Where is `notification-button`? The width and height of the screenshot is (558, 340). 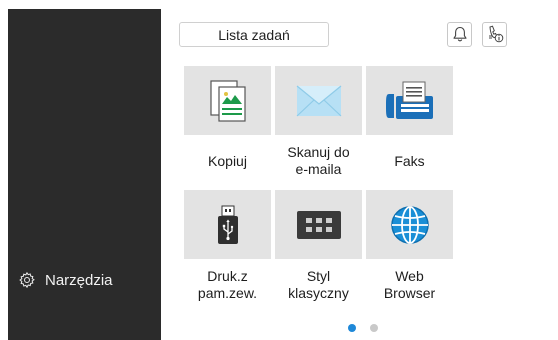 notification-button is located at coordinates (459, 34).